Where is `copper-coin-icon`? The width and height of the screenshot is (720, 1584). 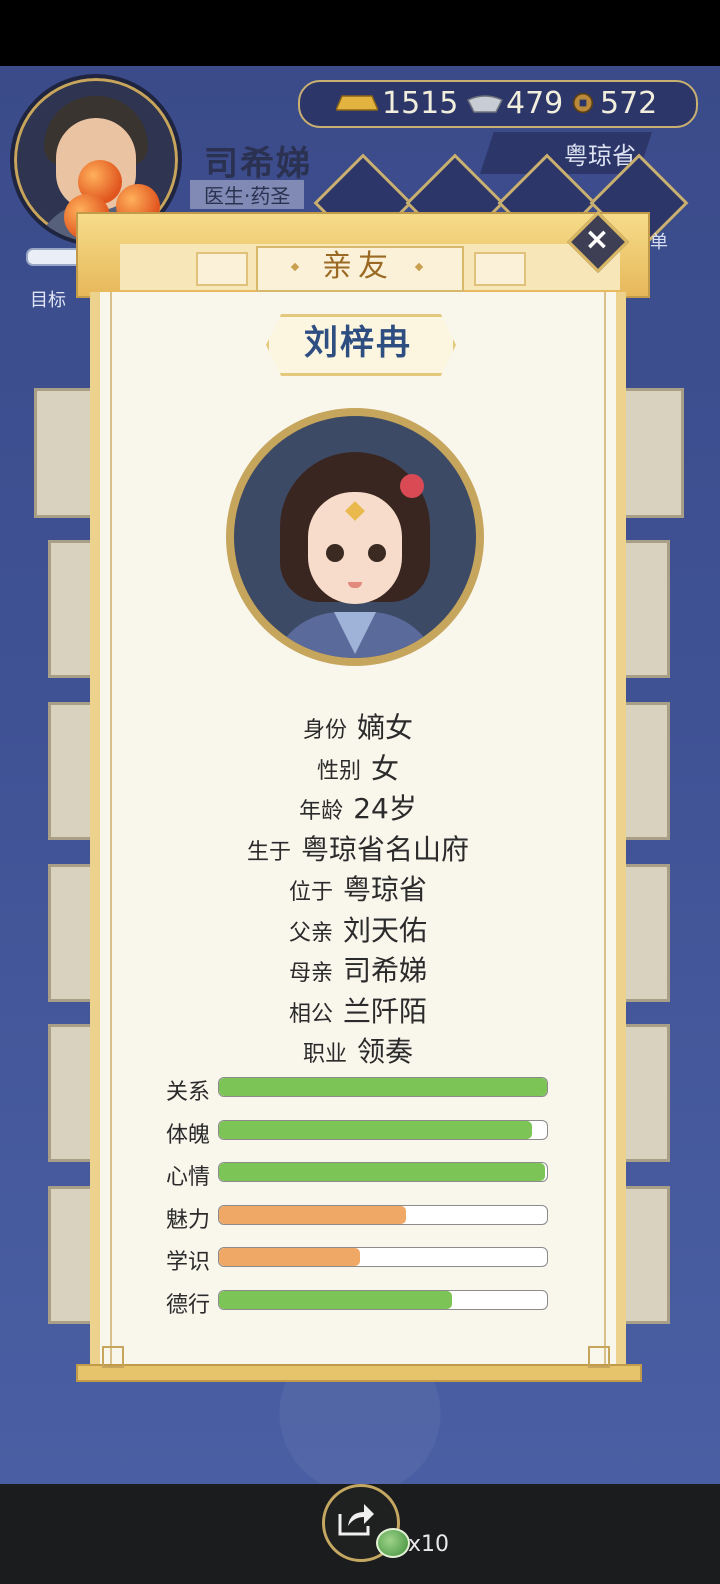
copper-coin-icon is located at coordinates (583, 103).